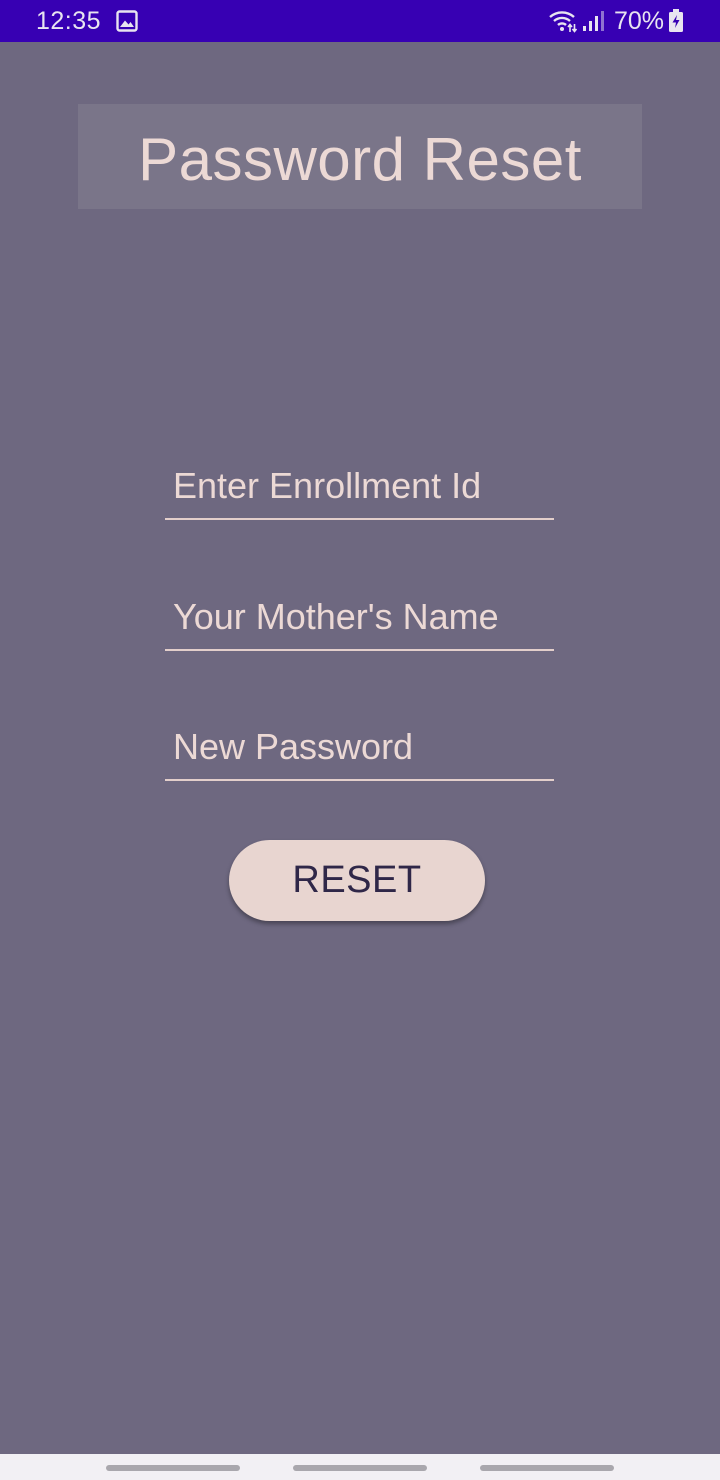 The image size is (720, 1480). I want to click on mother-name-input, so click(359, 617).